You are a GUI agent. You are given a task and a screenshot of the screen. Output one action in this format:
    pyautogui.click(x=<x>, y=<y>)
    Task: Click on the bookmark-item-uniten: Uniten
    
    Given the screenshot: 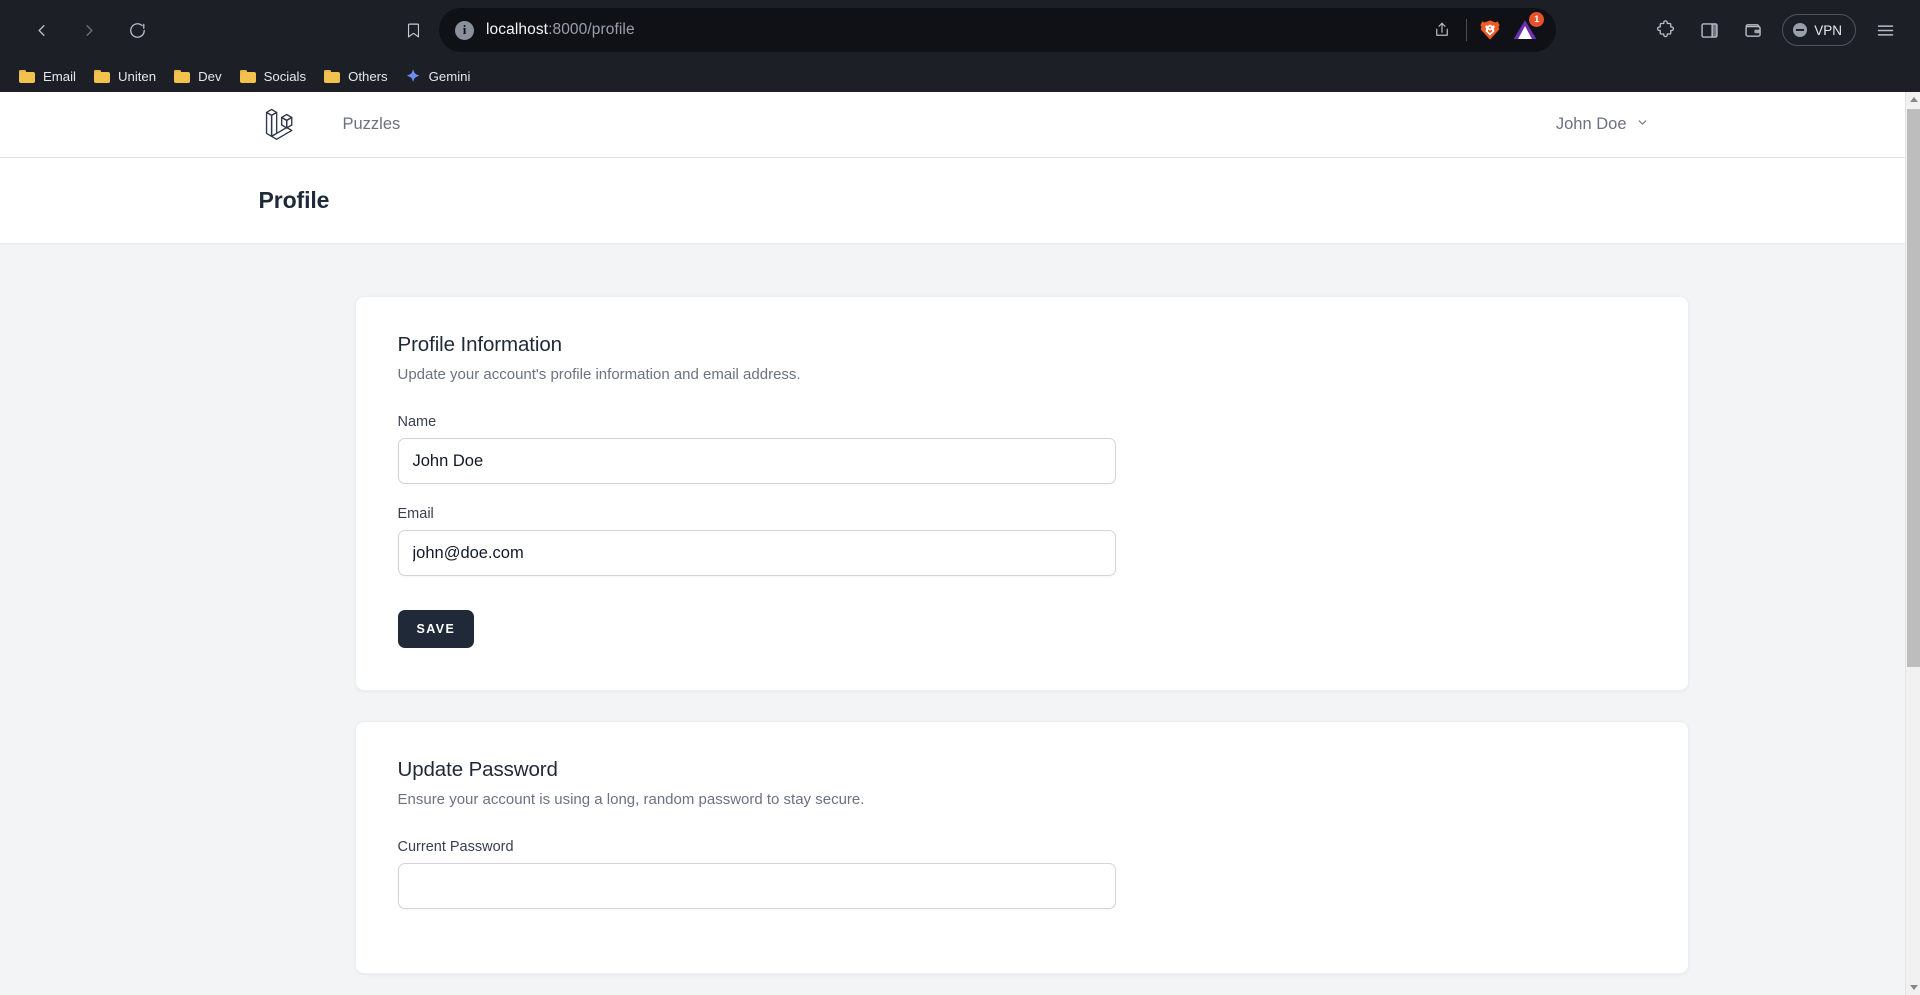 What is the action you would take?
    pyautogui.click(x=125, y=76)
    